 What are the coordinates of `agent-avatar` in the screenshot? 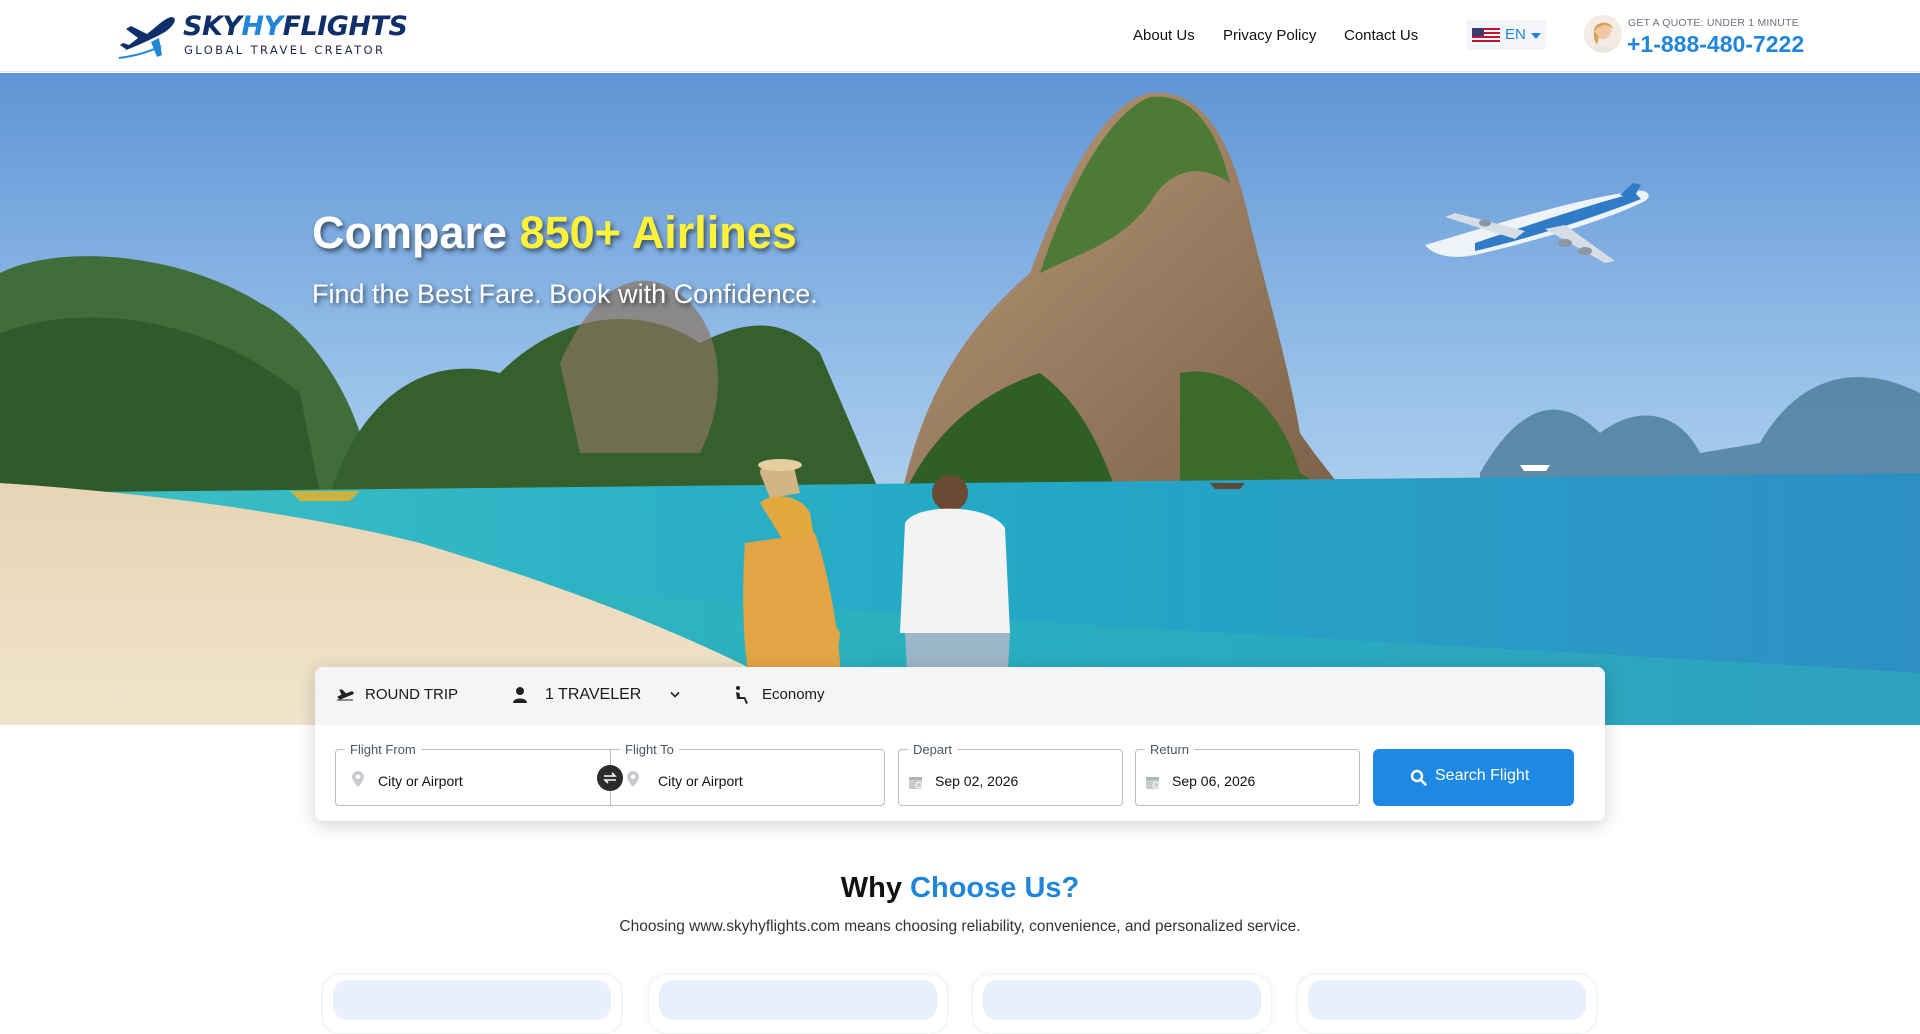 It's located at (1603, 34).